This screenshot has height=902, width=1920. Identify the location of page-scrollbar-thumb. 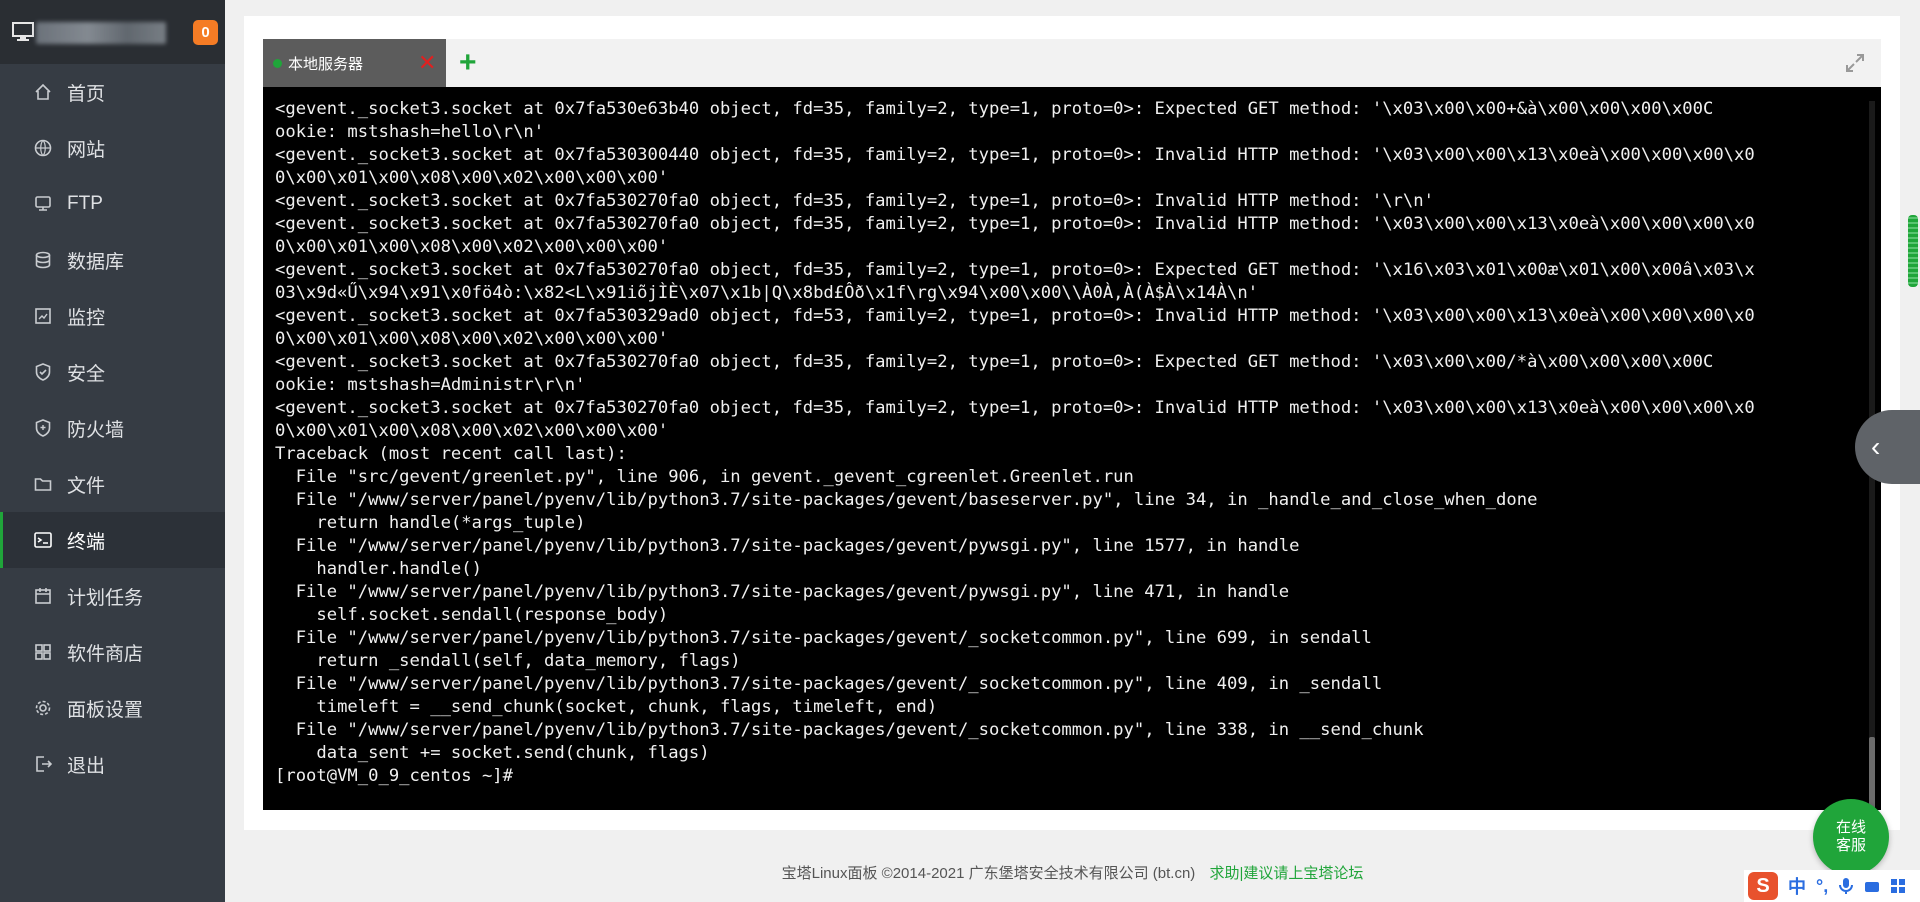
(1913, 251).